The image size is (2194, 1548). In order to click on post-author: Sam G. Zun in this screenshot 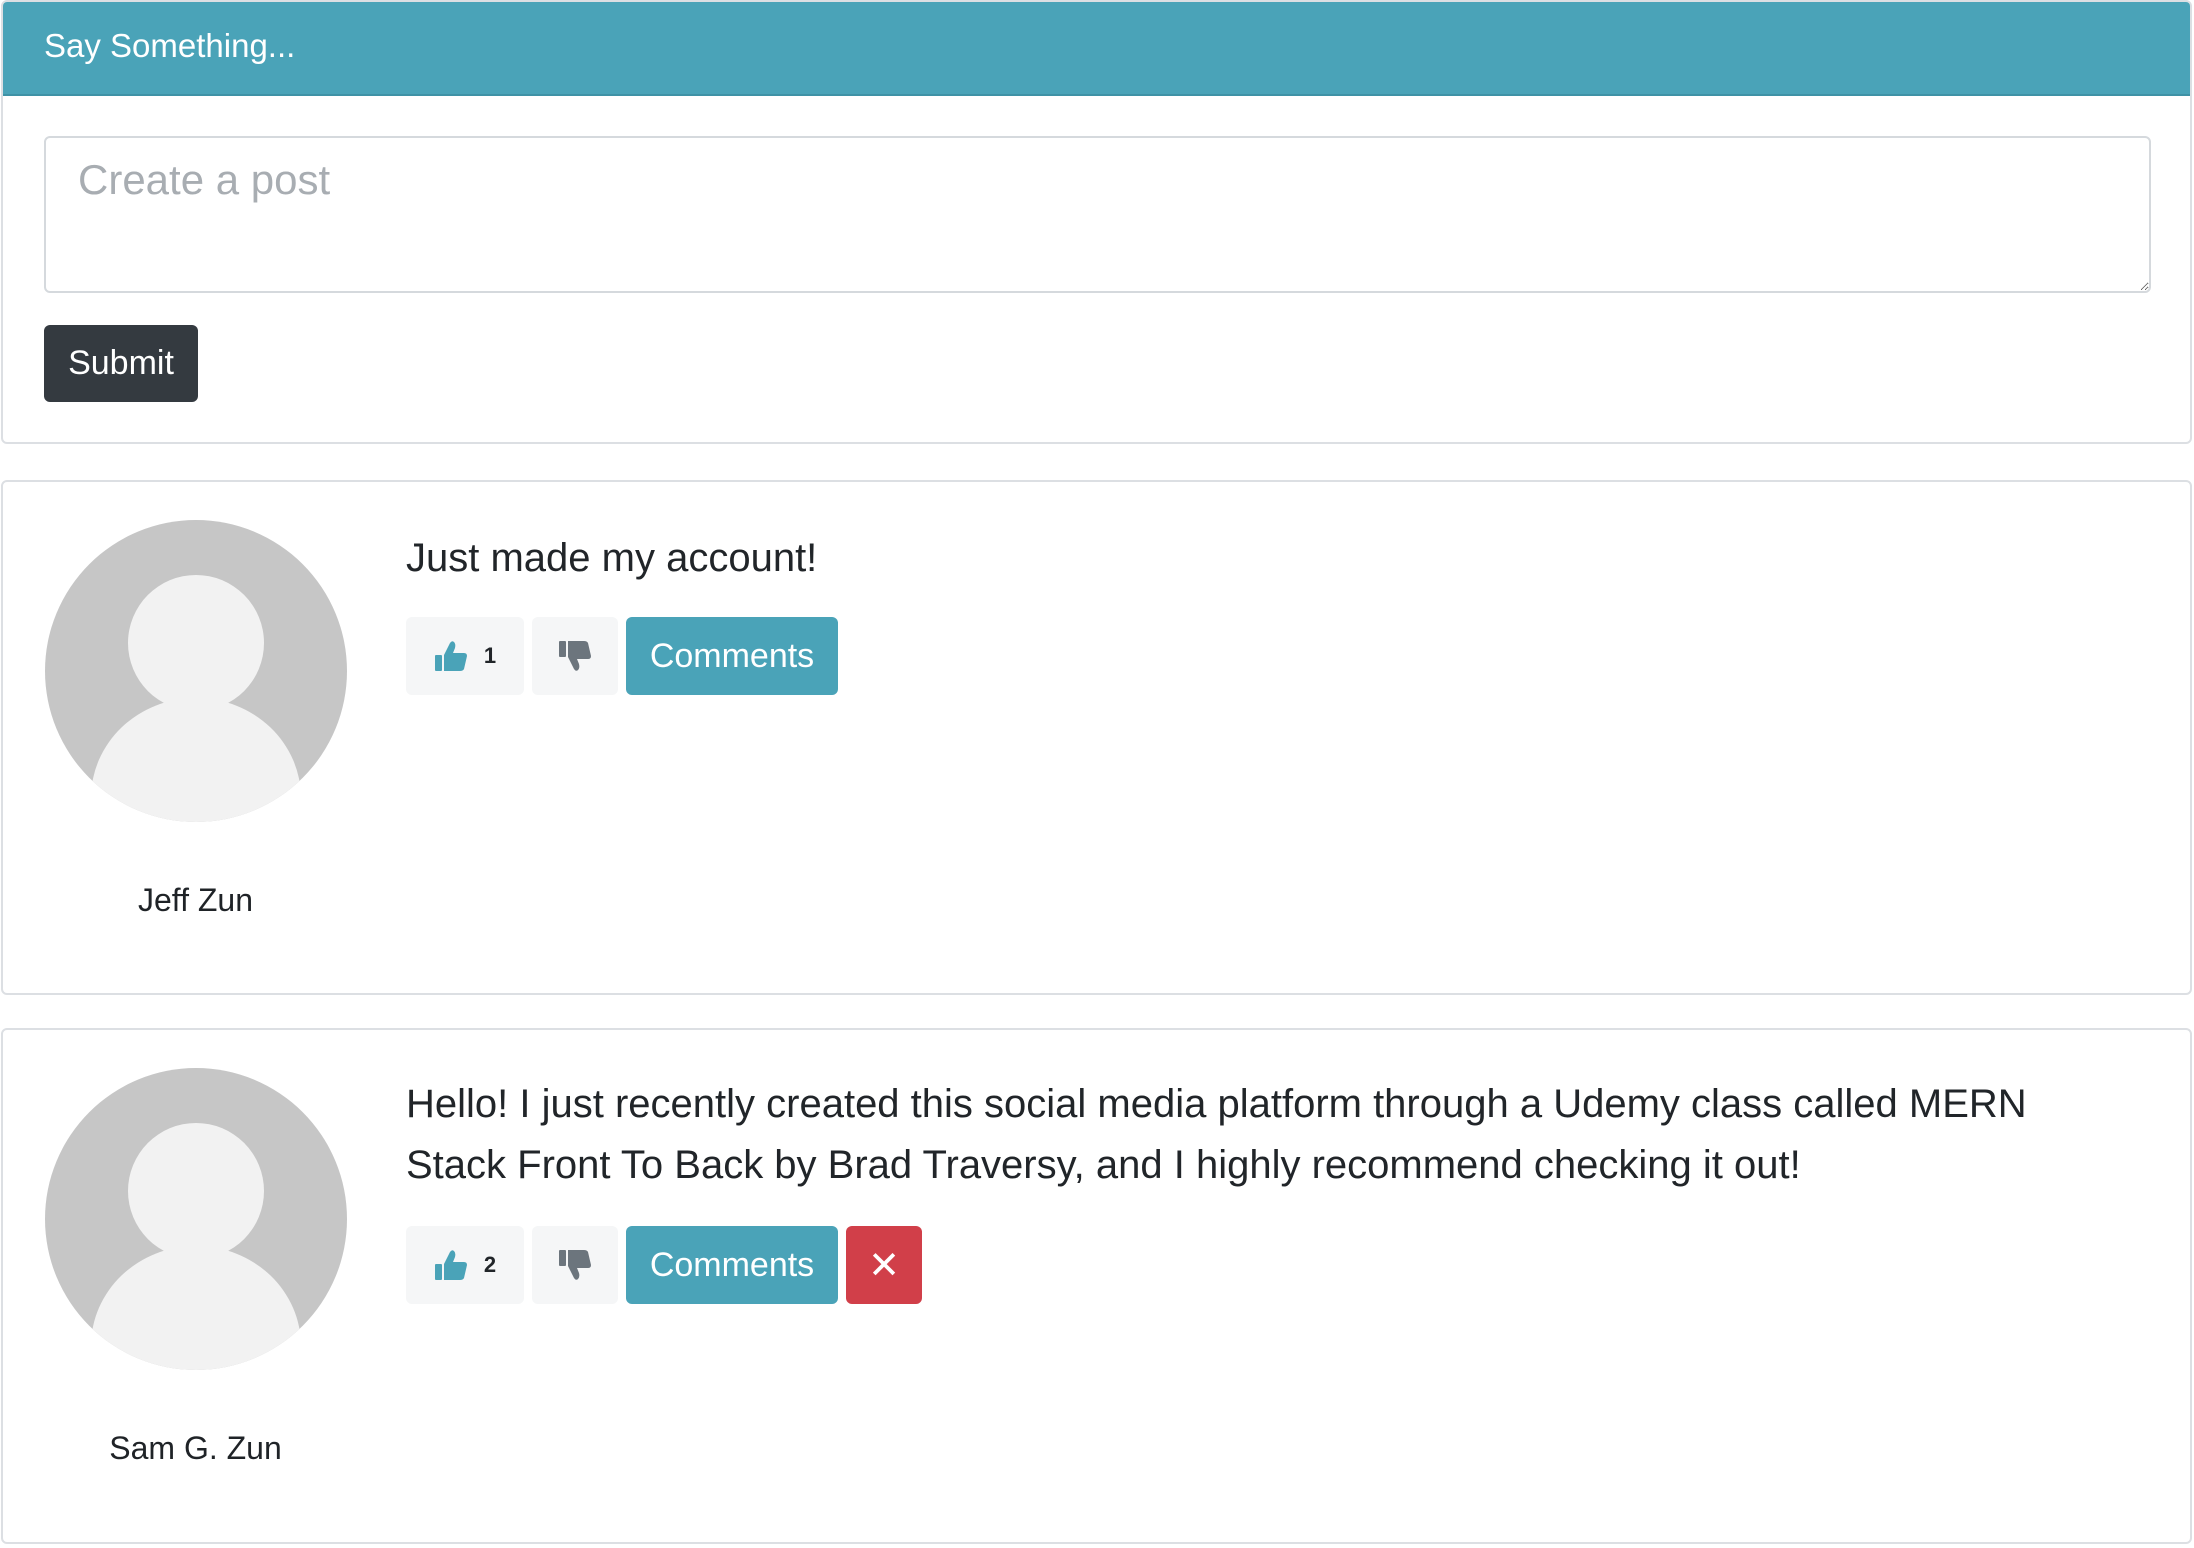, I will do `click(195, 1267)`.